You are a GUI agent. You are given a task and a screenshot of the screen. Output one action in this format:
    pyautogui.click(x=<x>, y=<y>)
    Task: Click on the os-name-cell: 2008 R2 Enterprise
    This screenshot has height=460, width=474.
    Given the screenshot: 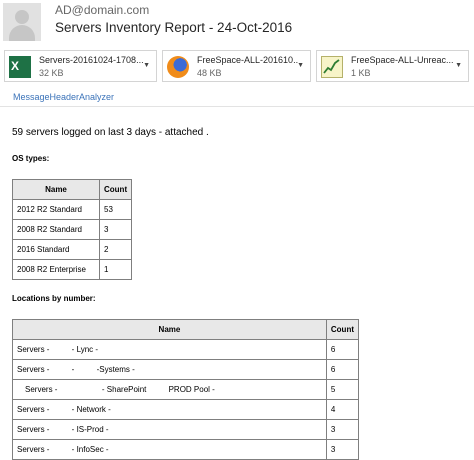 What is the action you would take?
    pyautogui.click(x=56, y=269)
    